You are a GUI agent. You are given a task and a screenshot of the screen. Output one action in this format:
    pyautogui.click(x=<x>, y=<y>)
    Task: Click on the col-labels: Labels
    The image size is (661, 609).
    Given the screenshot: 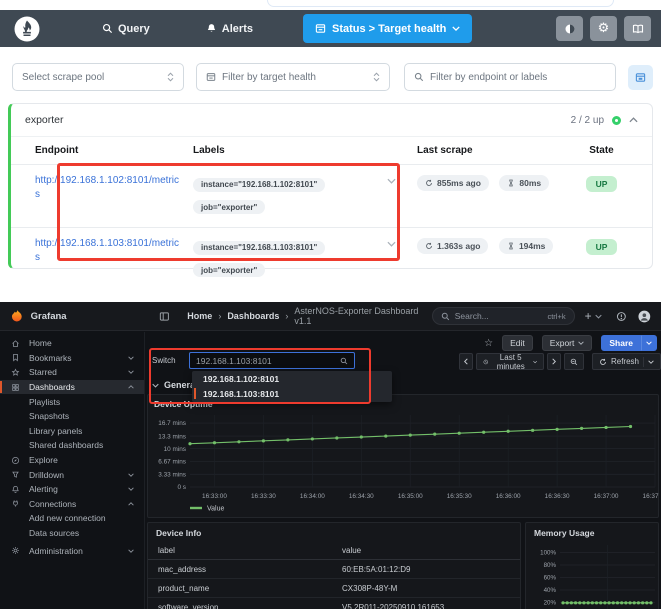 What is the action you would take?
    pyautogui.click(x=209, y=150)
    